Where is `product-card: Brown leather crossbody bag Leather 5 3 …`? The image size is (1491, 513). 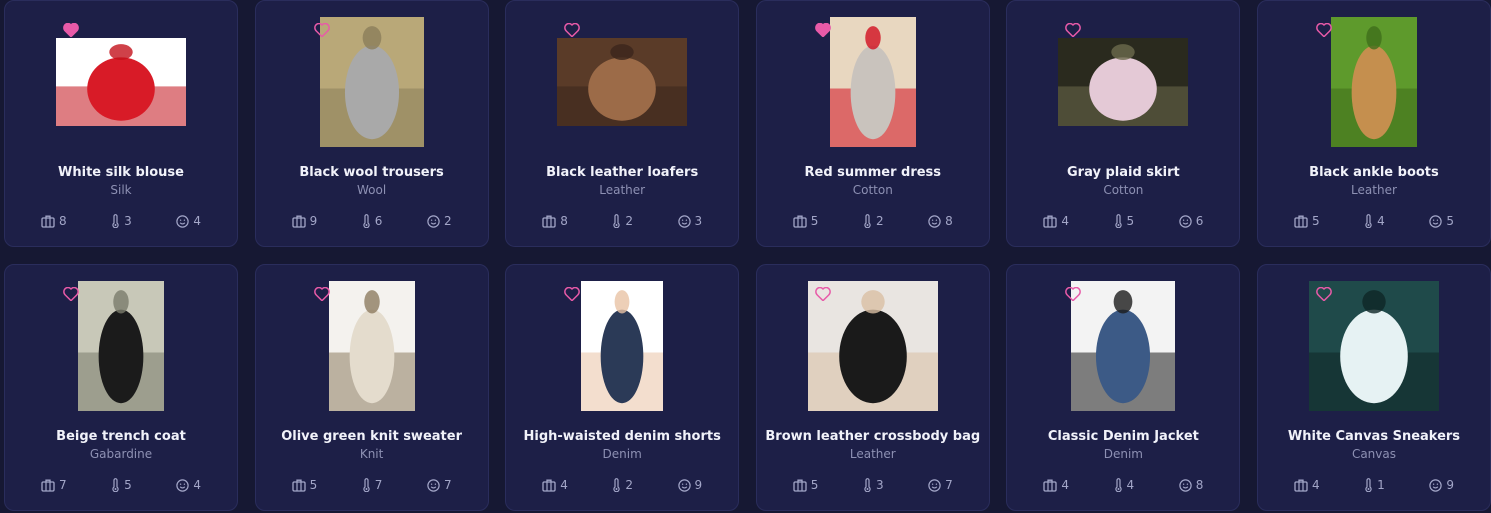 product-card: Brown leather crossbody bag Leather 5 3 … is located at coordinates (872, 387).